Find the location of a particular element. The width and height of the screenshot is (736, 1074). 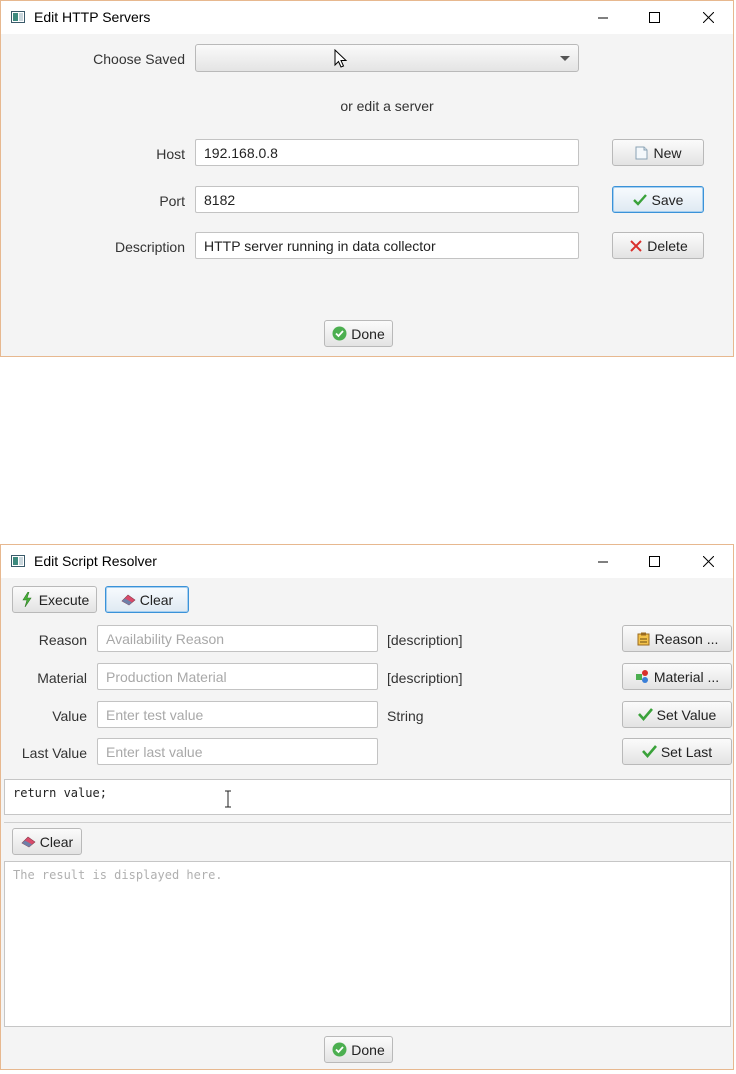

window-title: Edit Script Resolver is located at coordinates (95, 561).